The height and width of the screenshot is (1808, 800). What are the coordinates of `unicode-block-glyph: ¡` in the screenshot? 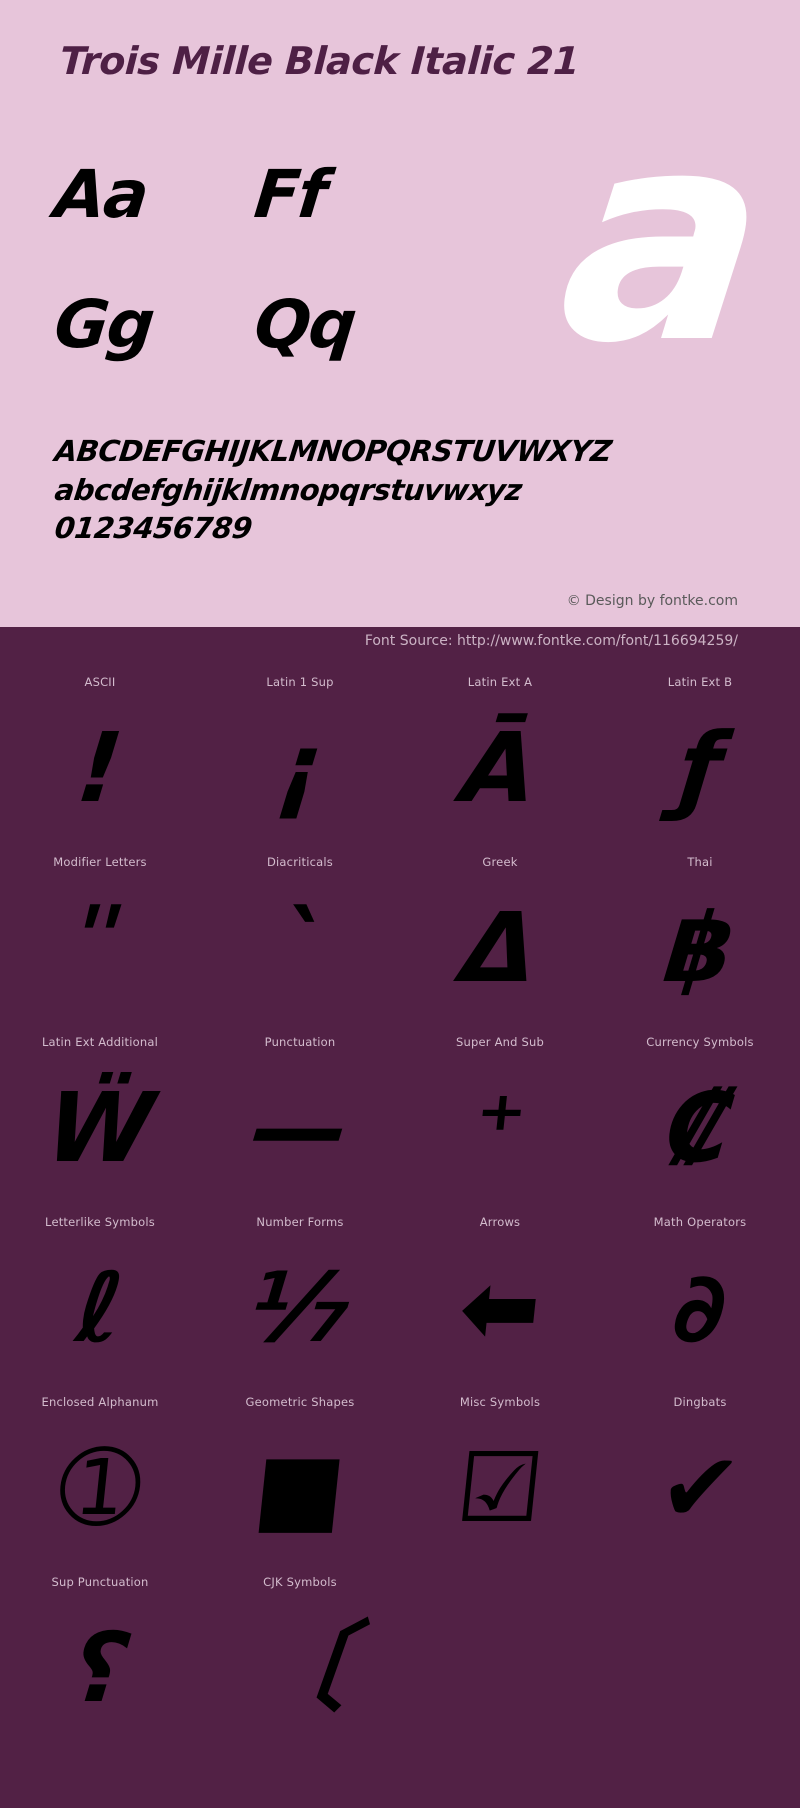 It's located at (300, 768).